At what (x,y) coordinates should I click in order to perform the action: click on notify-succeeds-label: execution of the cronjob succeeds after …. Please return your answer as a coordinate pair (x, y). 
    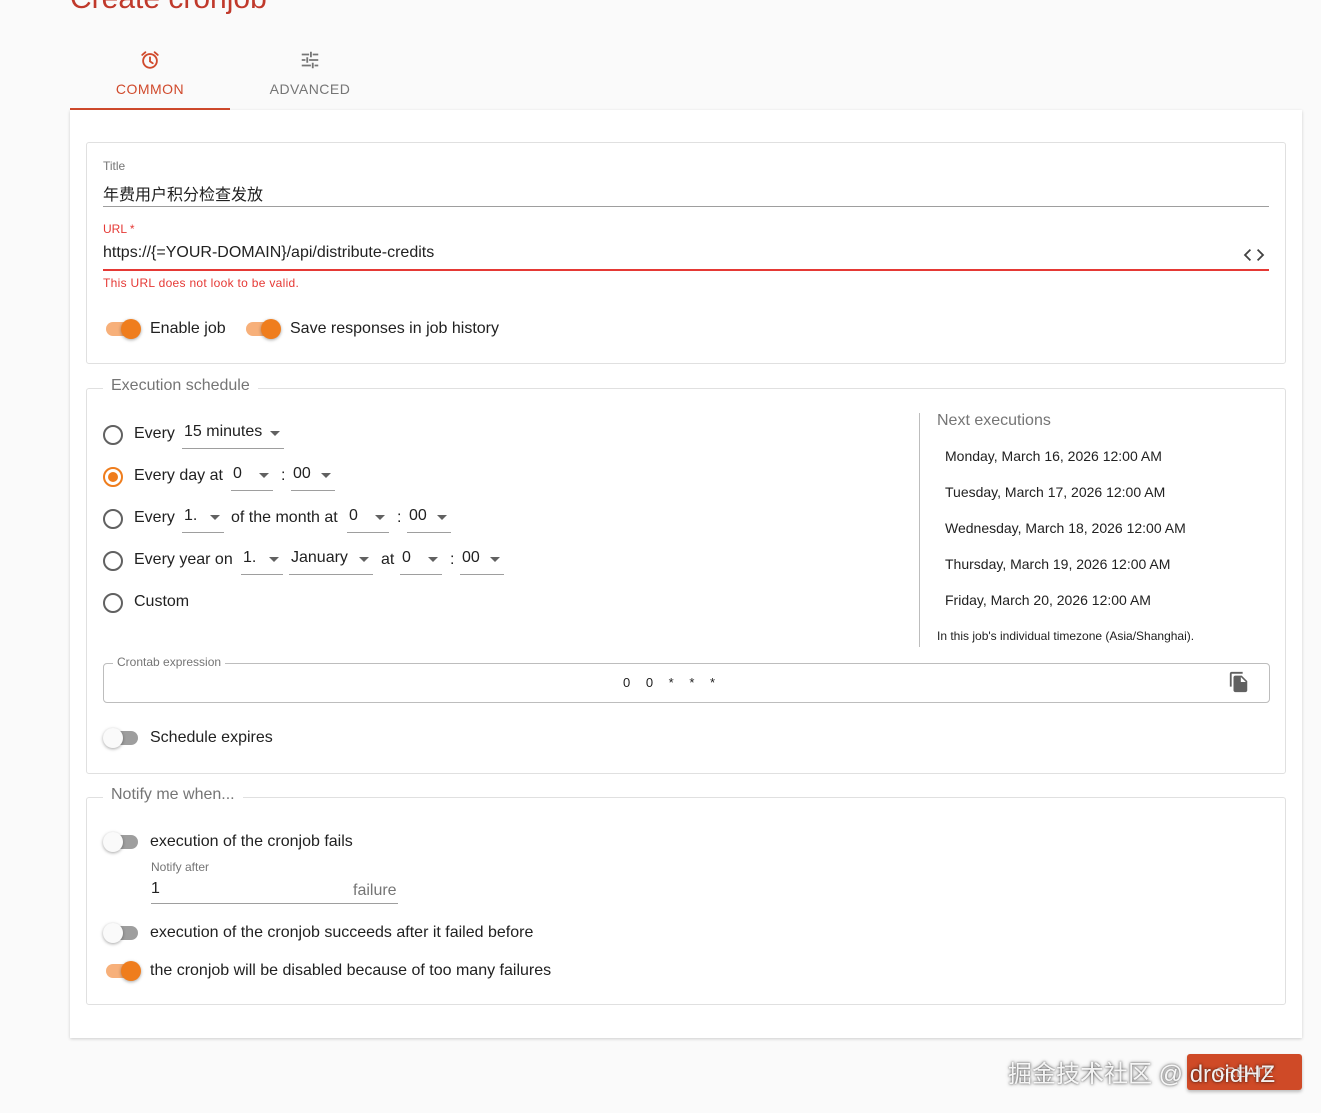
    Looking at the image, I should click on (342, 932).